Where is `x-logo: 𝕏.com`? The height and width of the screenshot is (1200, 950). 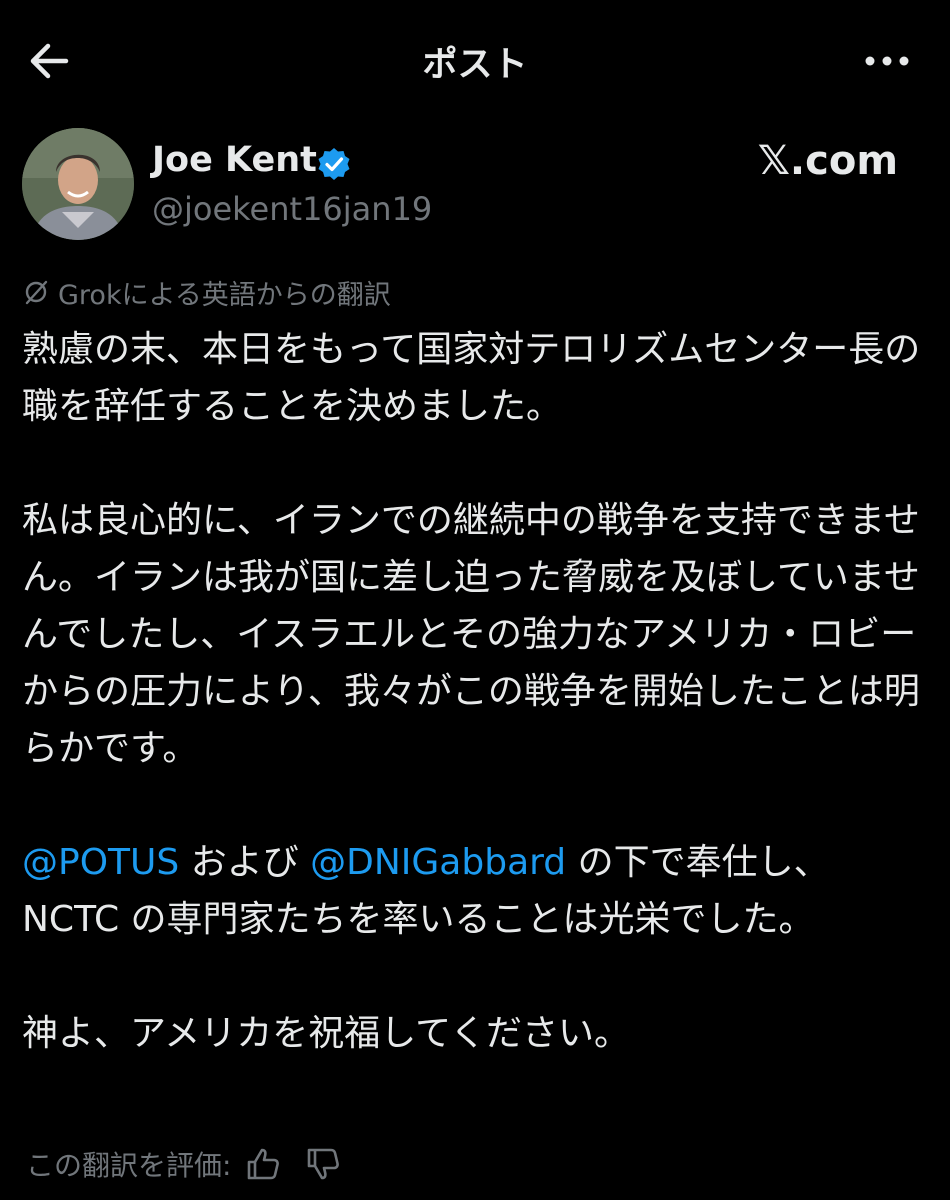
x-logo: 𝕏.com is located at coordinates (827, 161).